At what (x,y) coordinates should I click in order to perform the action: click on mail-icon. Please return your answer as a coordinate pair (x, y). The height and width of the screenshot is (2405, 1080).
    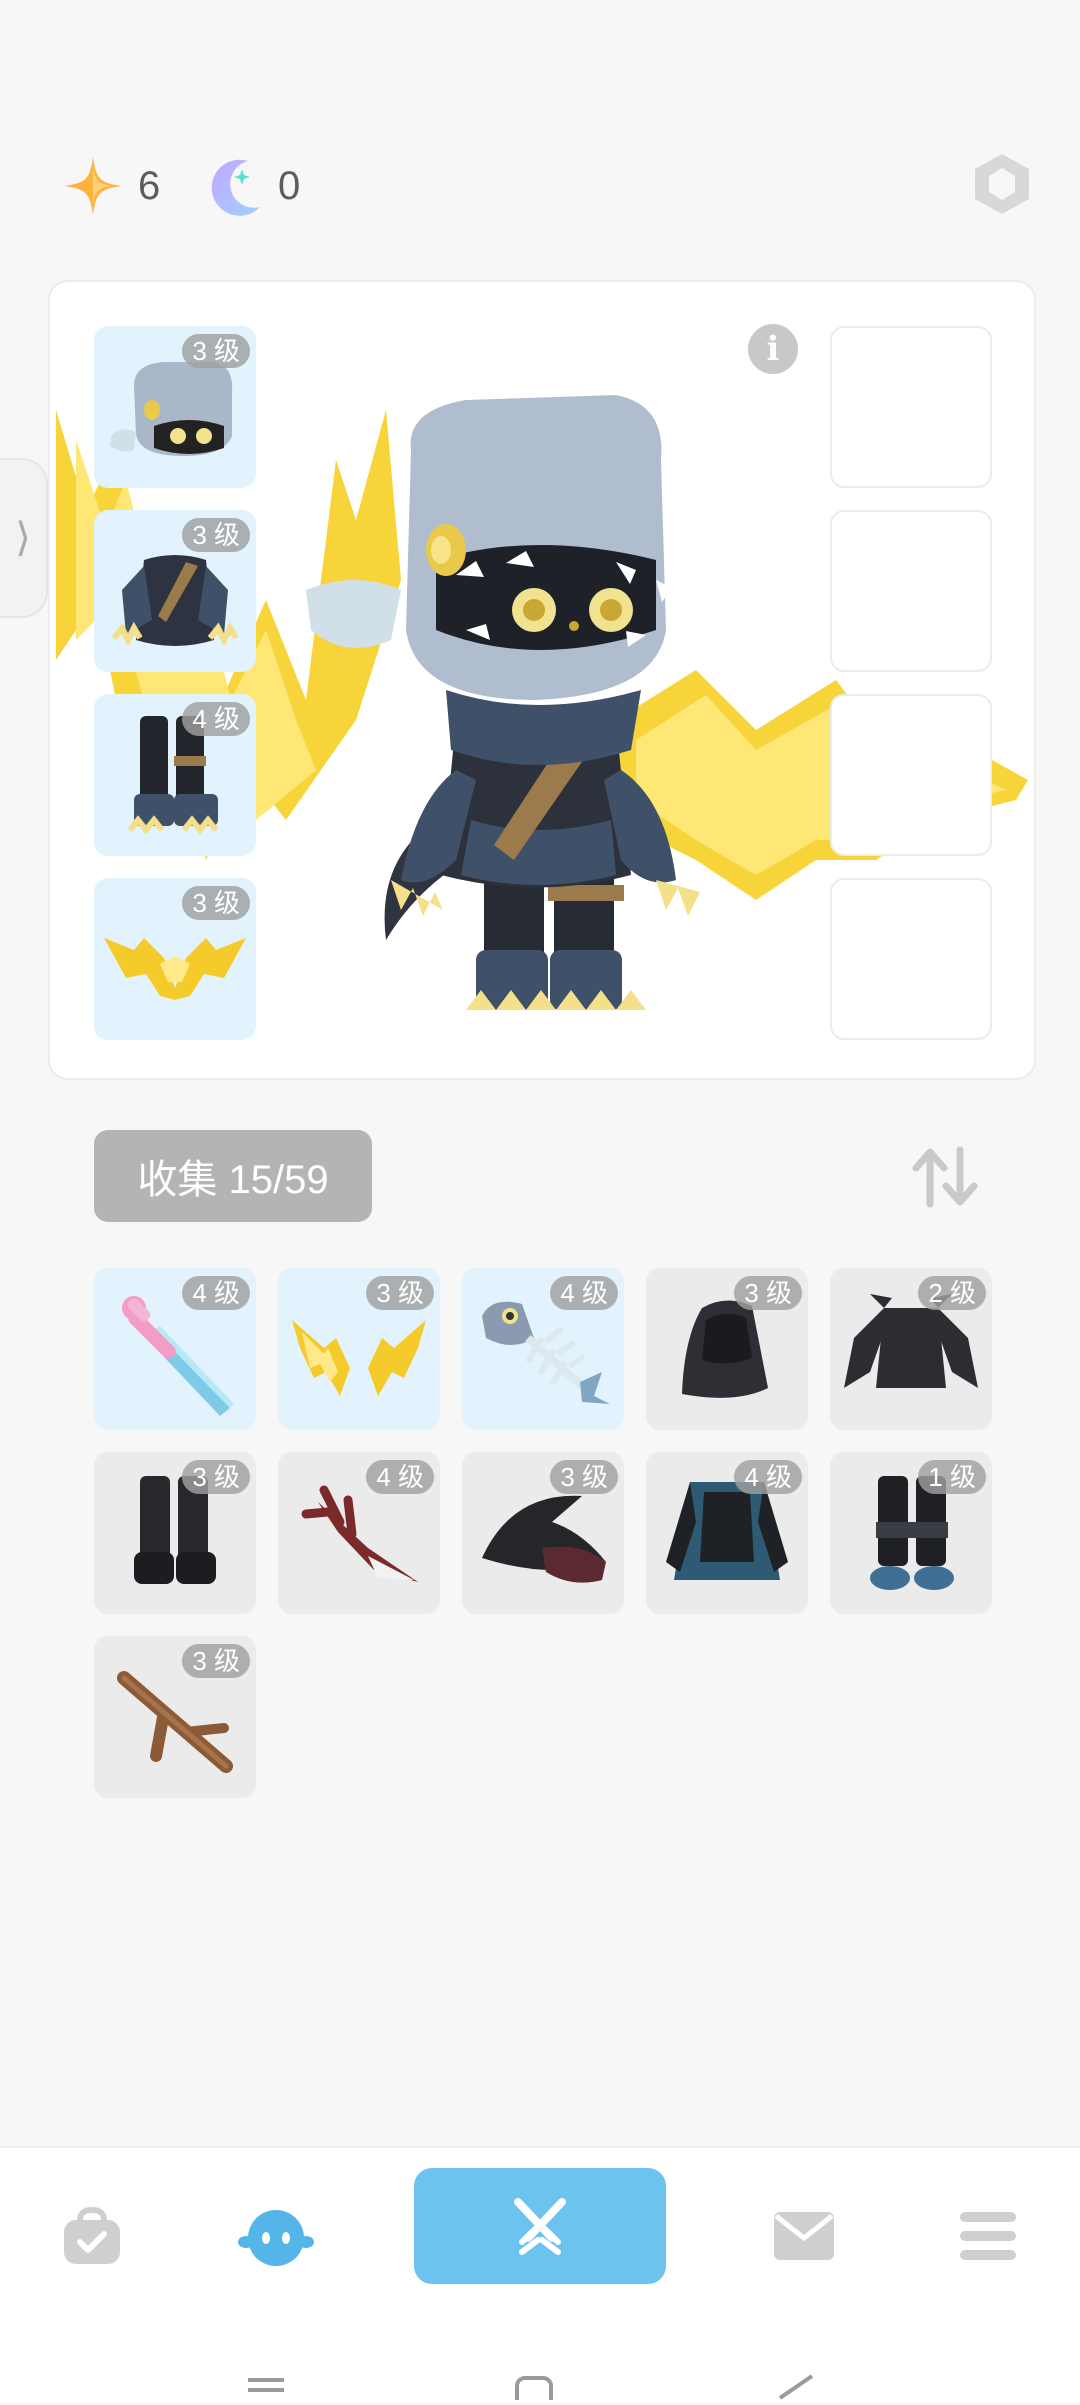
    Looking at the image, I should click on (804, 2236).